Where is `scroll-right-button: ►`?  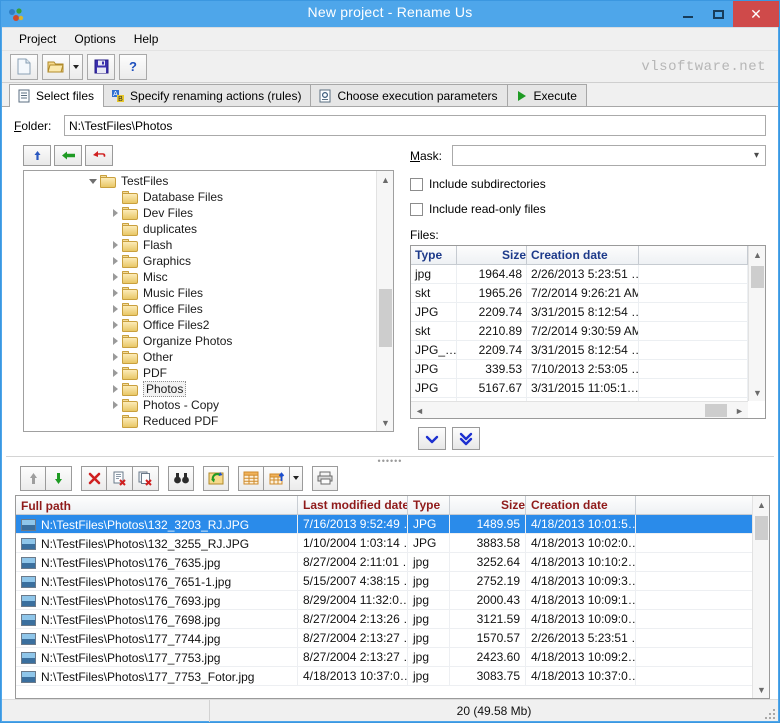 scroll-right-button: ► is located at coordinates (739, 410).